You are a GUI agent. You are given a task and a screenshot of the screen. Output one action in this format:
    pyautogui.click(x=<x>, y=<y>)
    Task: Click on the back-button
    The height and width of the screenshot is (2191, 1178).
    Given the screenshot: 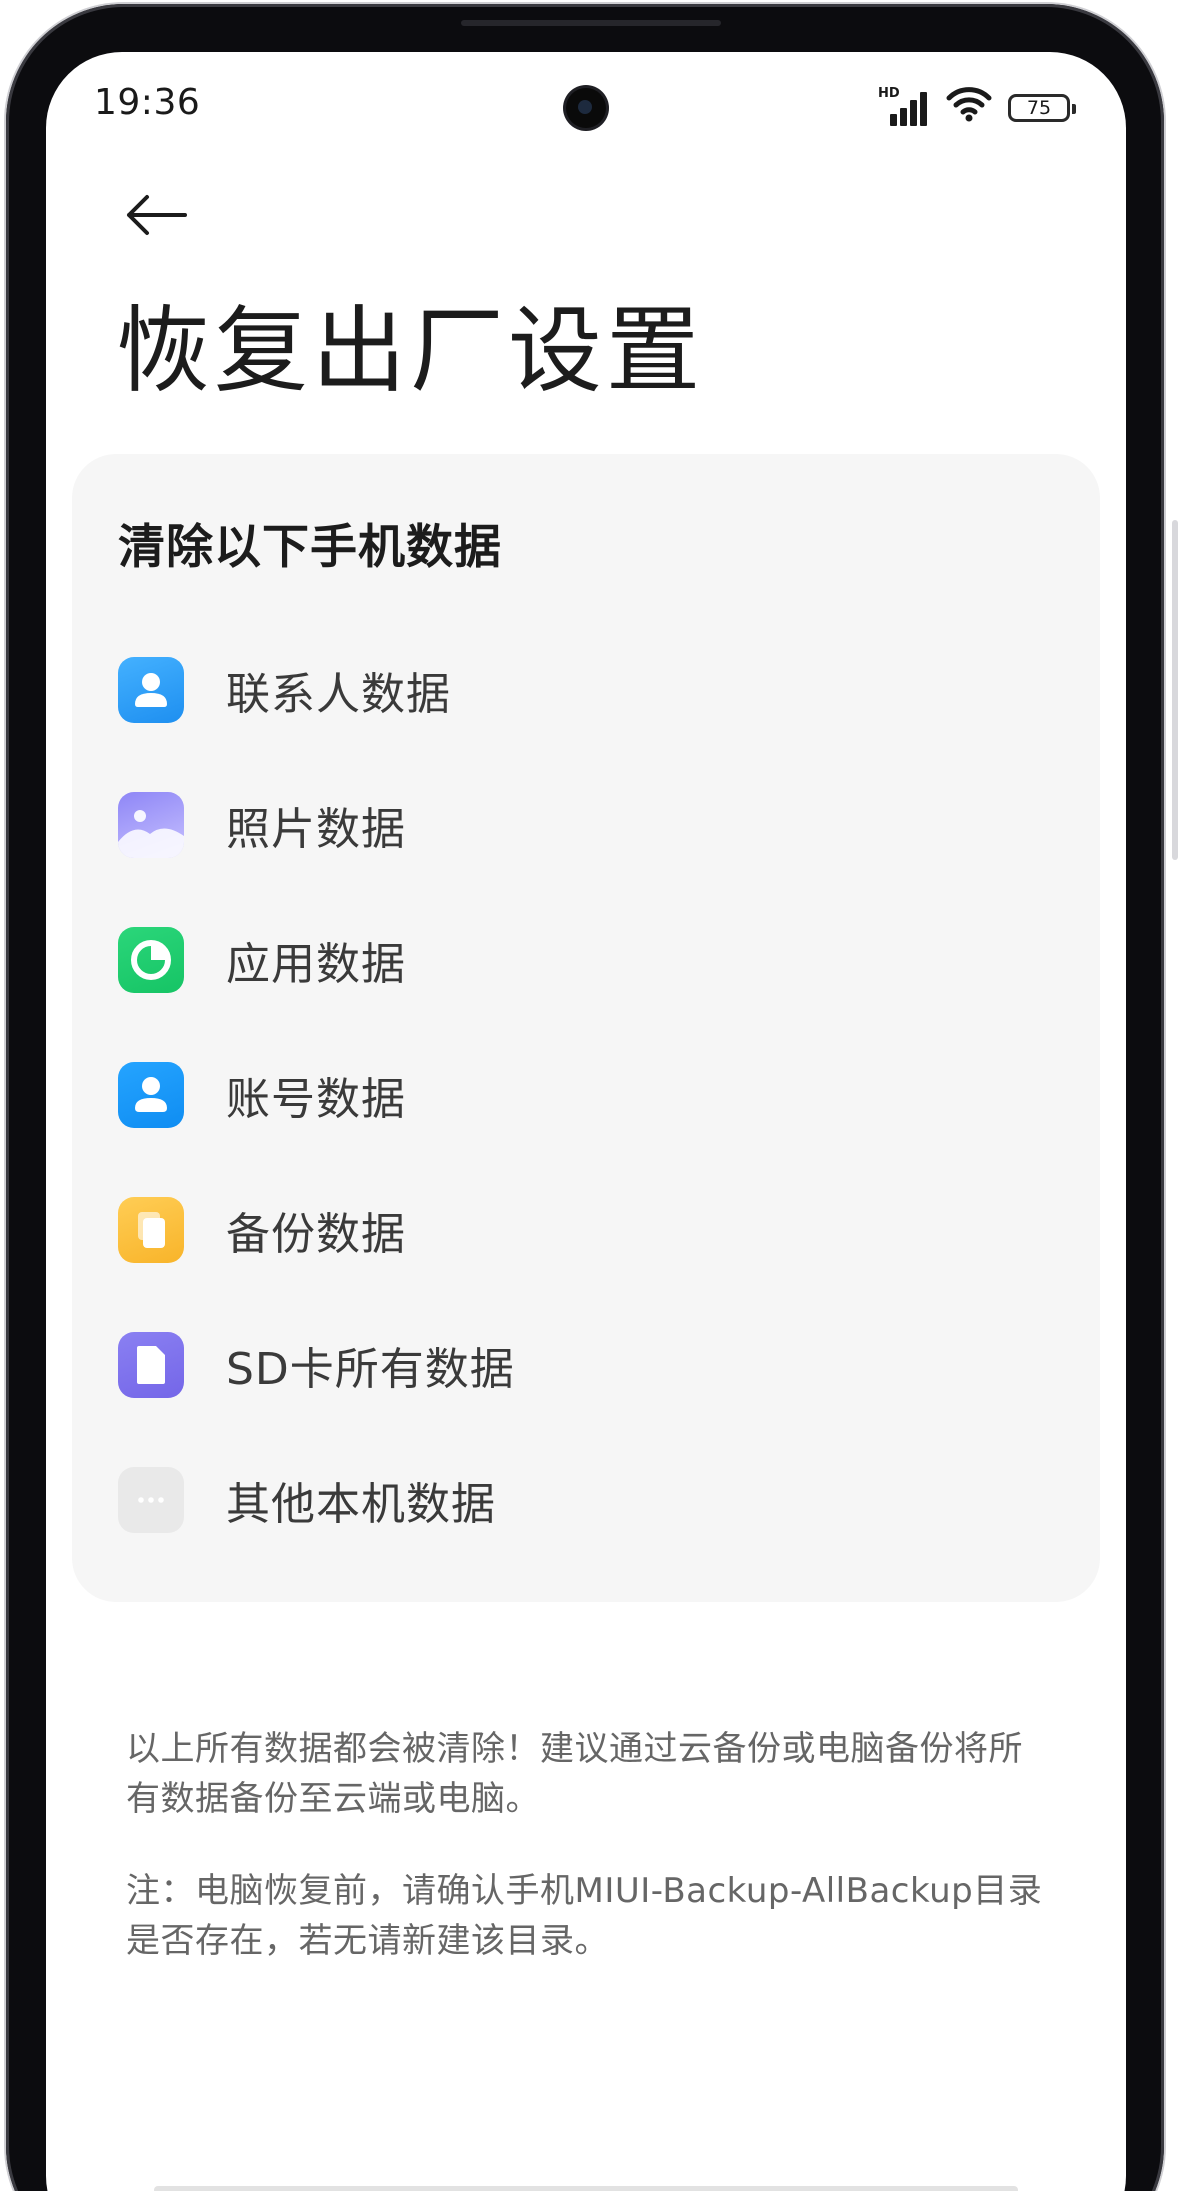 What is the action you would take?
    pyautogui.click(x=156, y=217)
    